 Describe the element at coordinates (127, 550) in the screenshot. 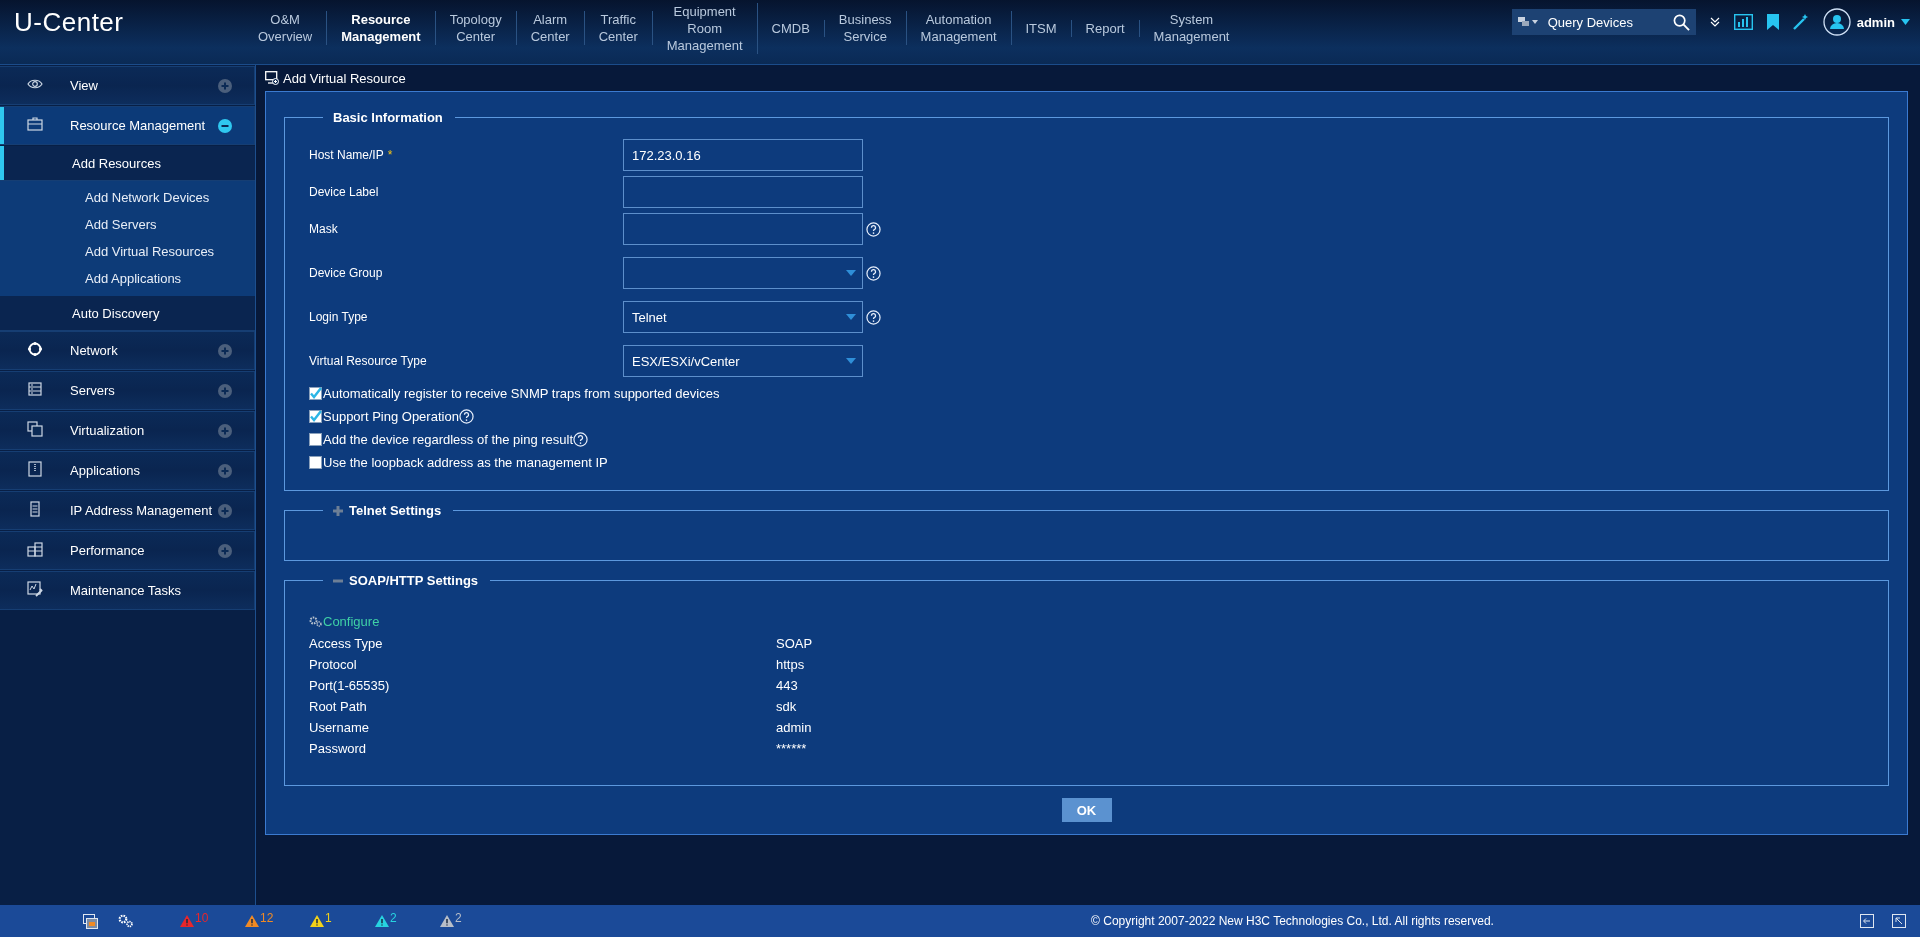

I see `sidebar-item: Performance` at that location.